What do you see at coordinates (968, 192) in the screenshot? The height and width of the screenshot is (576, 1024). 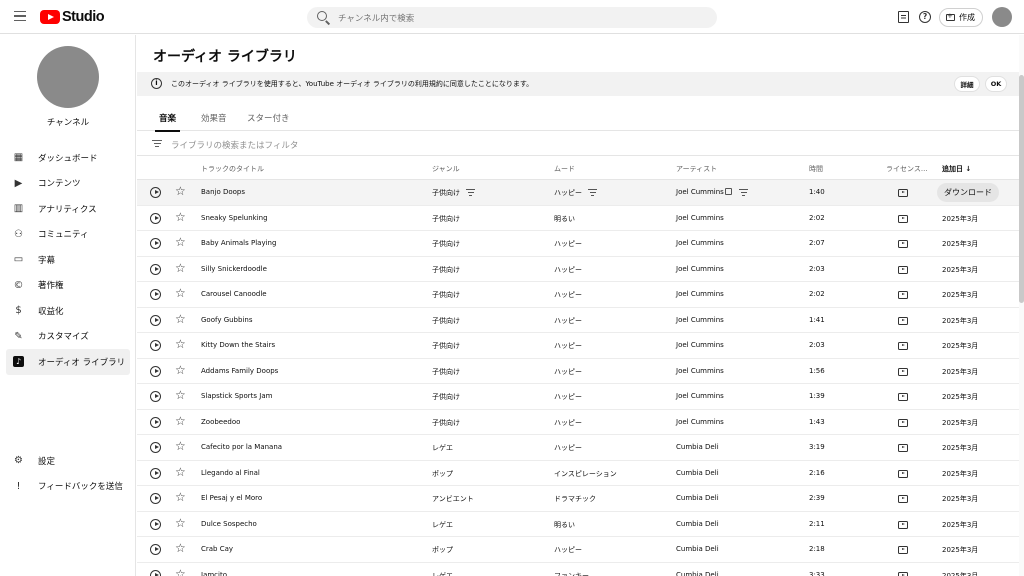 I see `download-button: ダウンロード` at bounding box center [968, 192].